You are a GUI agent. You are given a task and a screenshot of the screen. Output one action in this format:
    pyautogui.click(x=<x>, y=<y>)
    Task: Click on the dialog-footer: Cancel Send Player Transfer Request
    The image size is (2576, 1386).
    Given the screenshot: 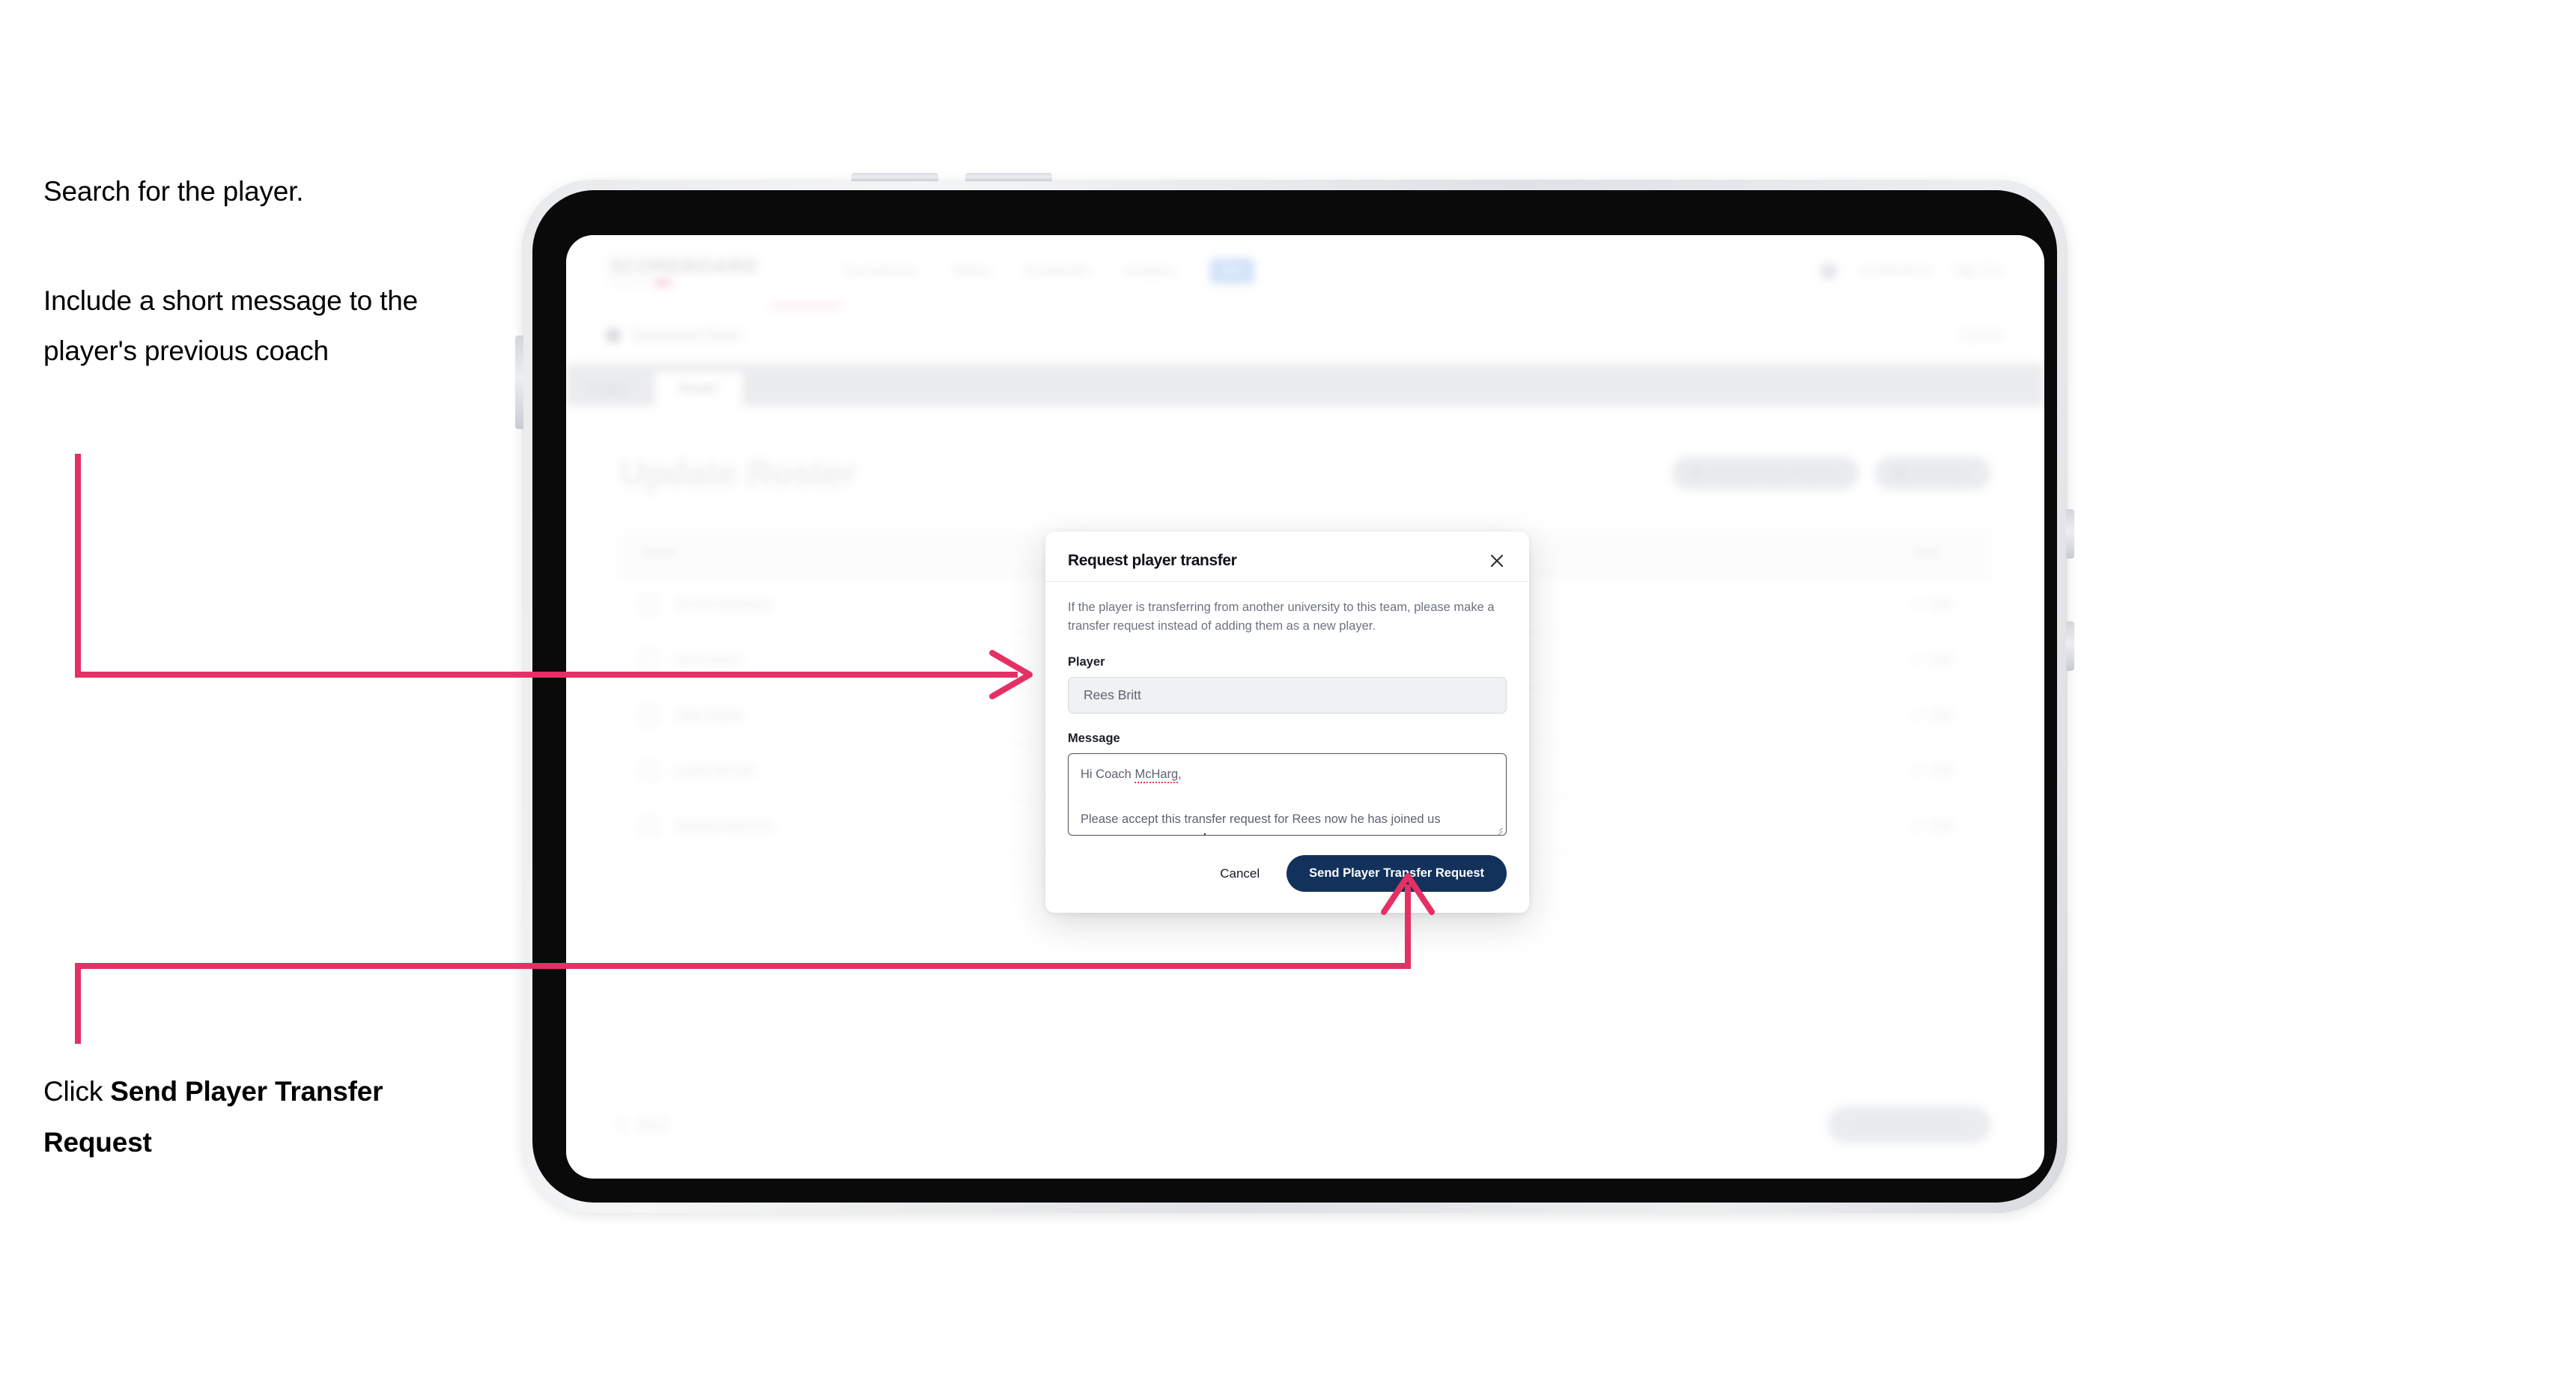 What is the action you would take?
    pyautogui.click(x=1287, y=874)
    